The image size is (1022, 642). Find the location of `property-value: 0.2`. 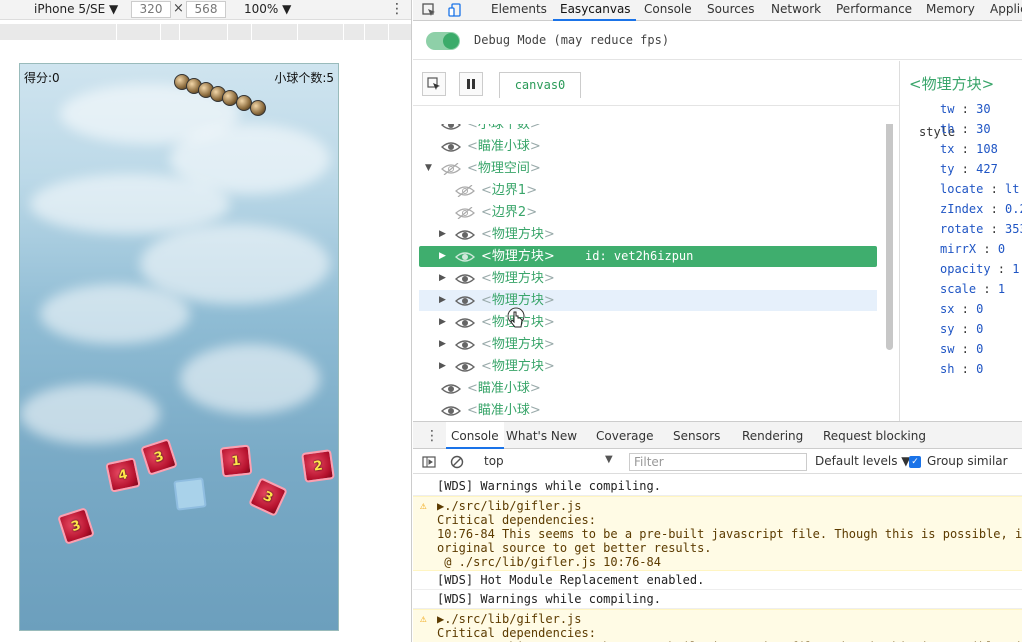

property-value: 0.2 is located at coordinates (1013, 209).